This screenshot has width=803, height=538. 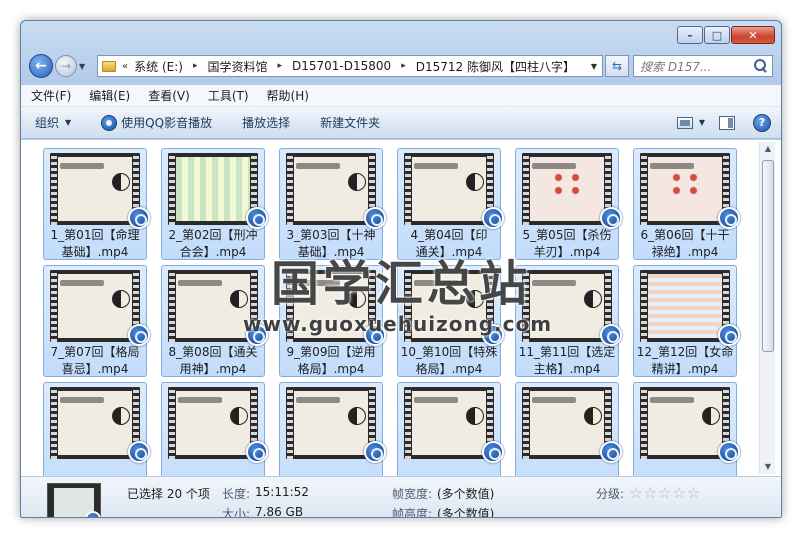 What do you see at coordinates (768, 467) in the screenshot?
I see `scroll-down-icon: ▼` at bounding box center [768, 467].